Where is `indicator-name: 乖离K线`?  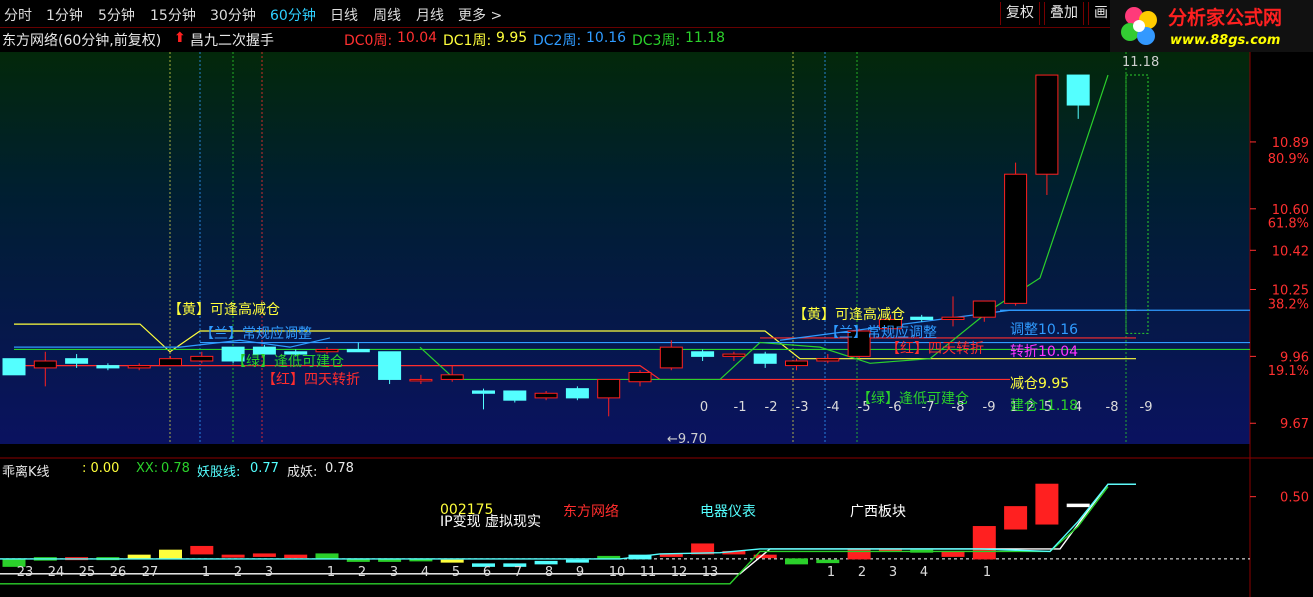 indicator-name: 乖离K线 is located at coordinates (26, 472).